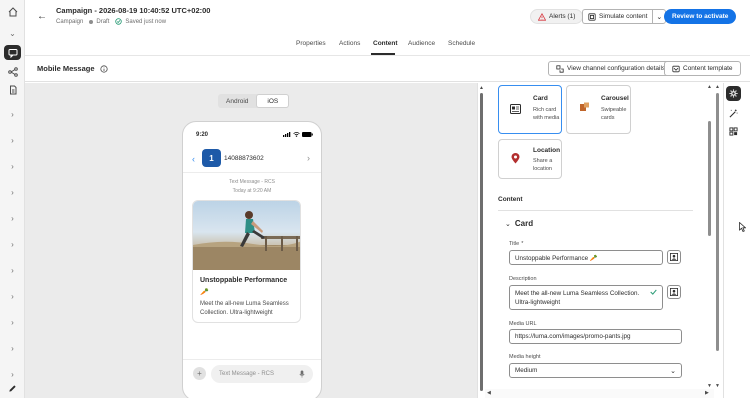 The width and height of the screenshot is (750, 398). Describe the element at coordinates (586, 257) in the screenshot. I see `title-field: Unstoppable Performance 🥕` at that location.